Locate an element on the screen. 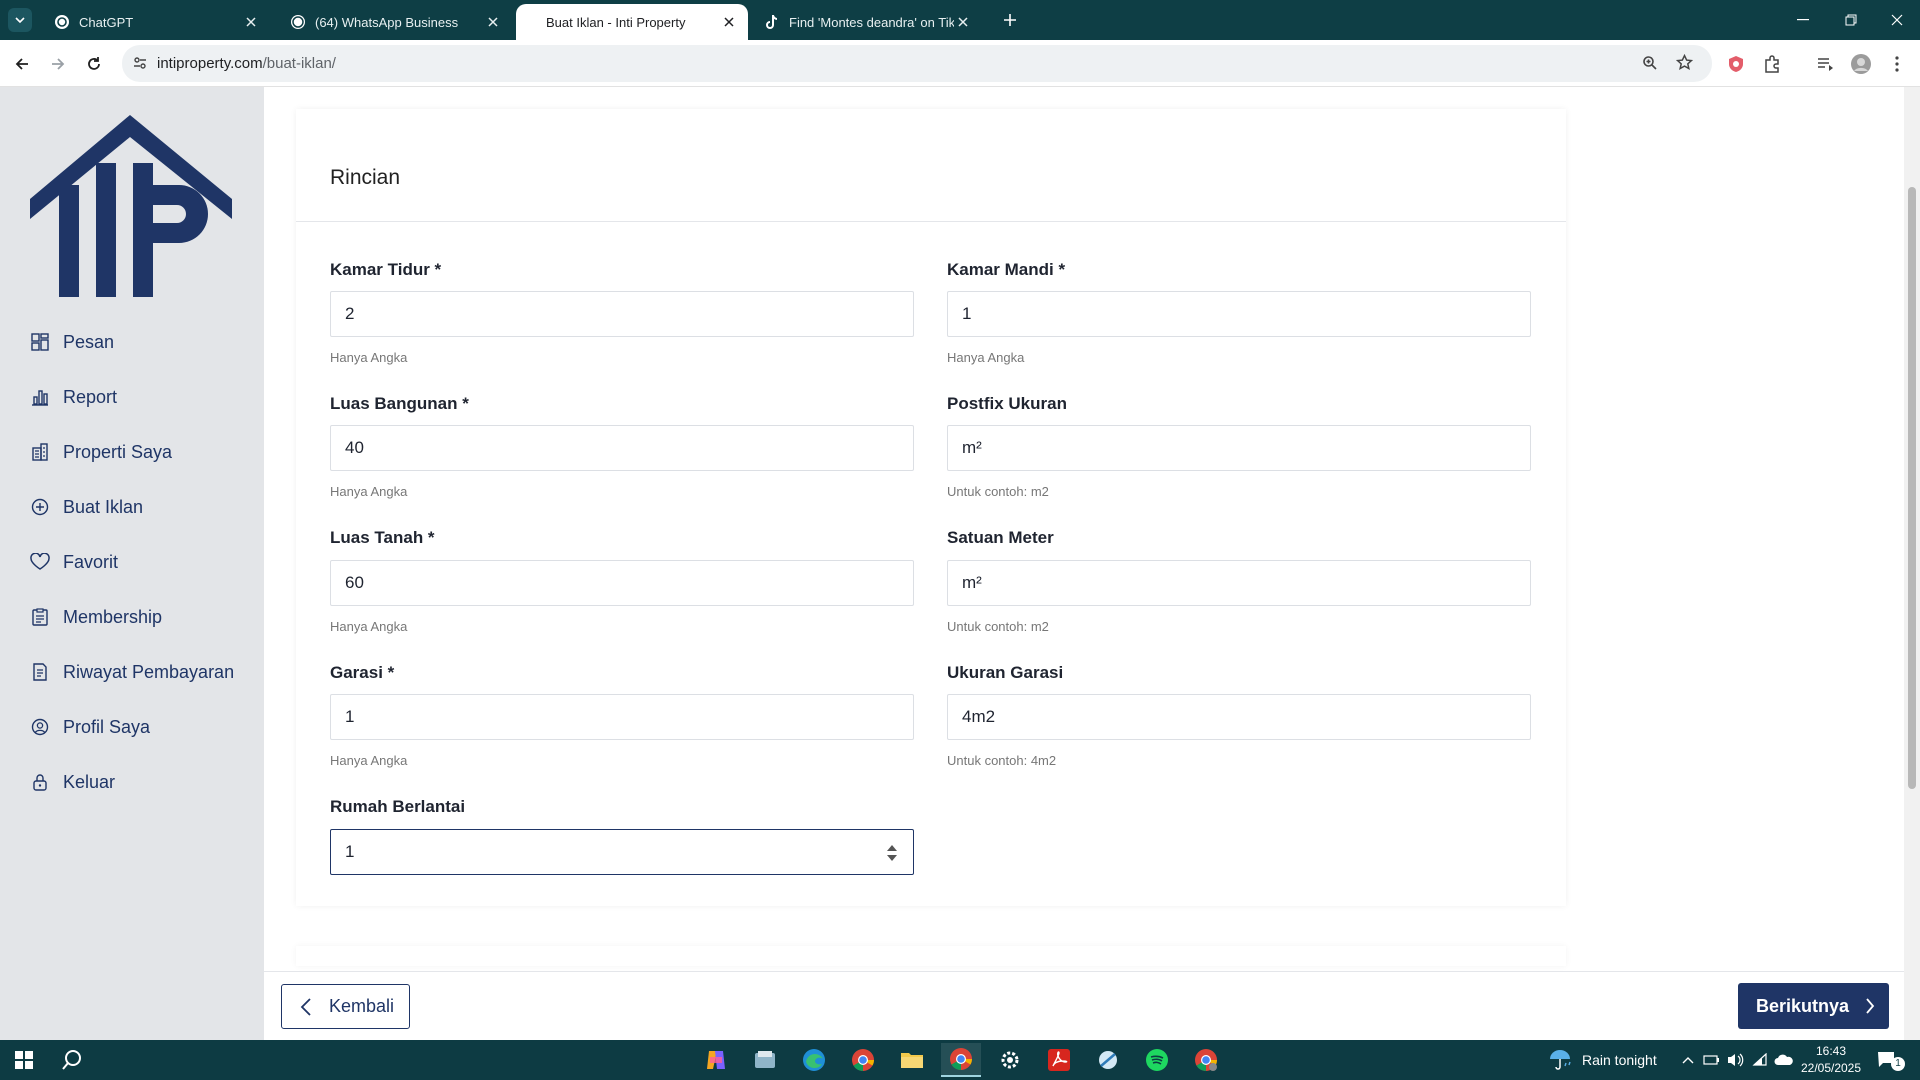 The width and height of the screenshot is (1920, 1080). sidebar-item-pesan: Pesan is located at coordinates (72, 342).